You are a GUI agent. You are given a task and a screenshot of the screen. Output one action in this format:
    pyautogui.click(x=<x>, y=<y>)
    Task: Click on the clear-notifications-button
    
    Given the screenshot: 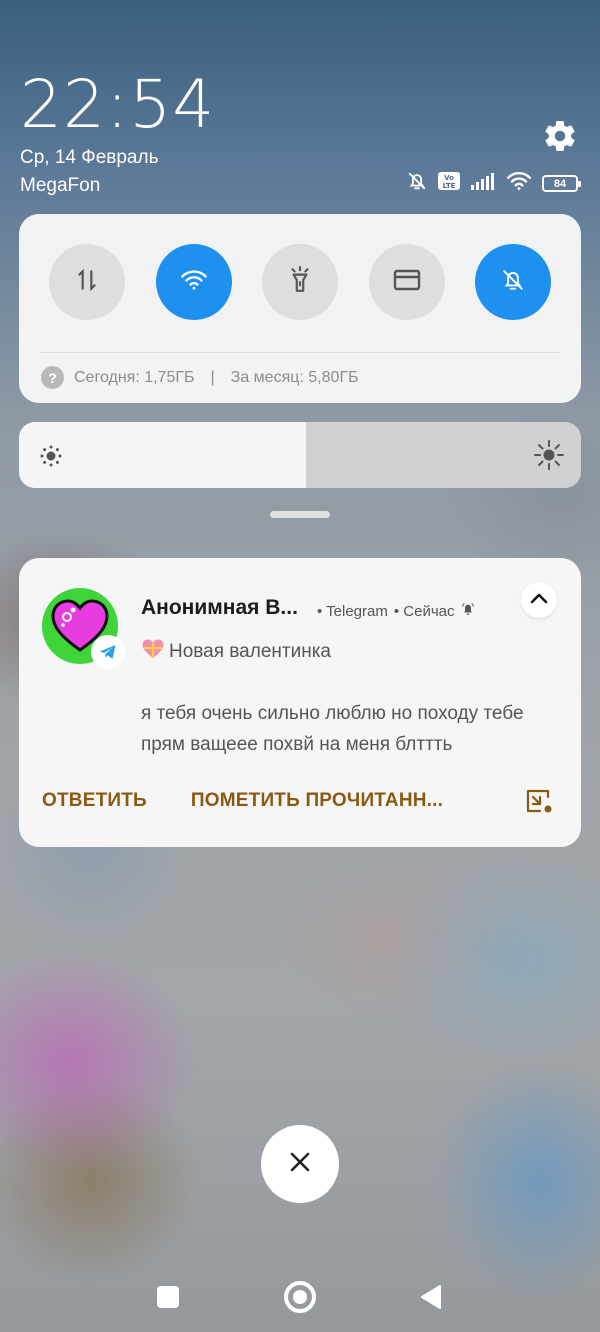 What is the action you would take?
    pyautogui.click(x=300, y=1164)
    